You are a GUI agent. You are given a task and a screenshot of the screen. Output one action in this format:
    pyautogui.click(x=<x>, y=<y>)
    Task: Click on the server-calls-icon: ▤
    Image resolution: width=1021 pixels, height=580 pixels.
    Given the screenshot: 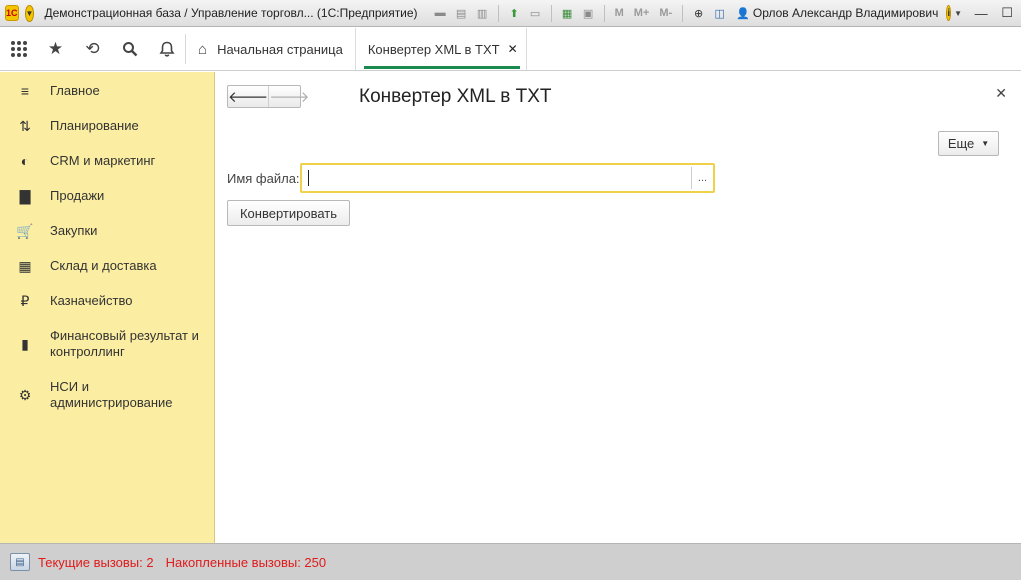 What is the action you would take?
    pyautogui.click(x=20, y=562)
    